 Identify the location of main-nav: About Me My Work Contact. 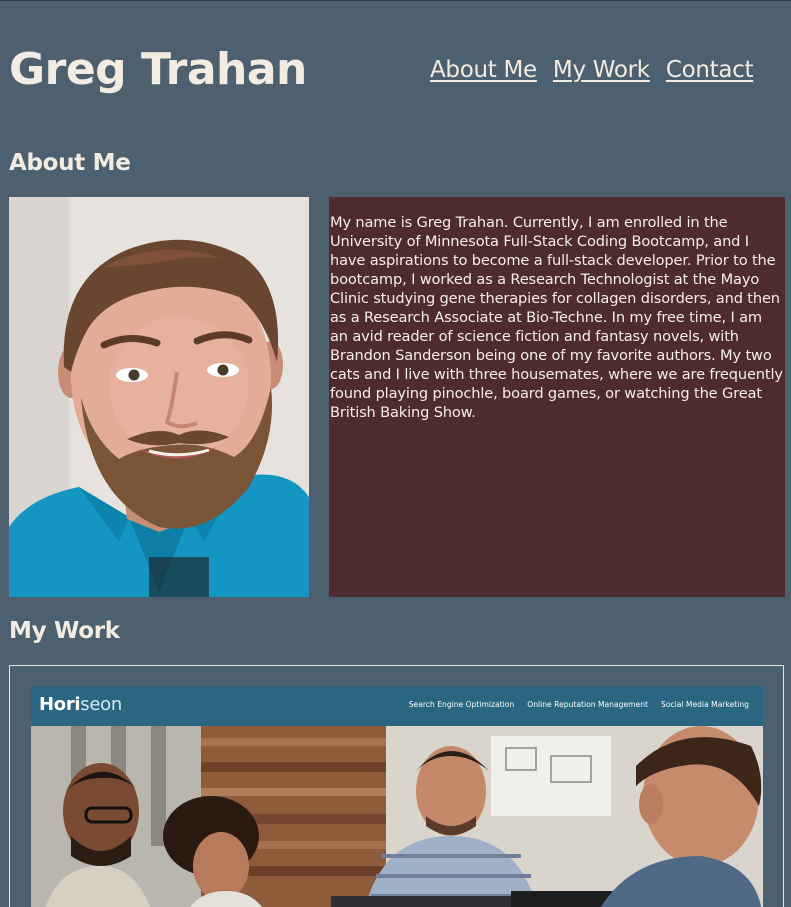
(592, 70).